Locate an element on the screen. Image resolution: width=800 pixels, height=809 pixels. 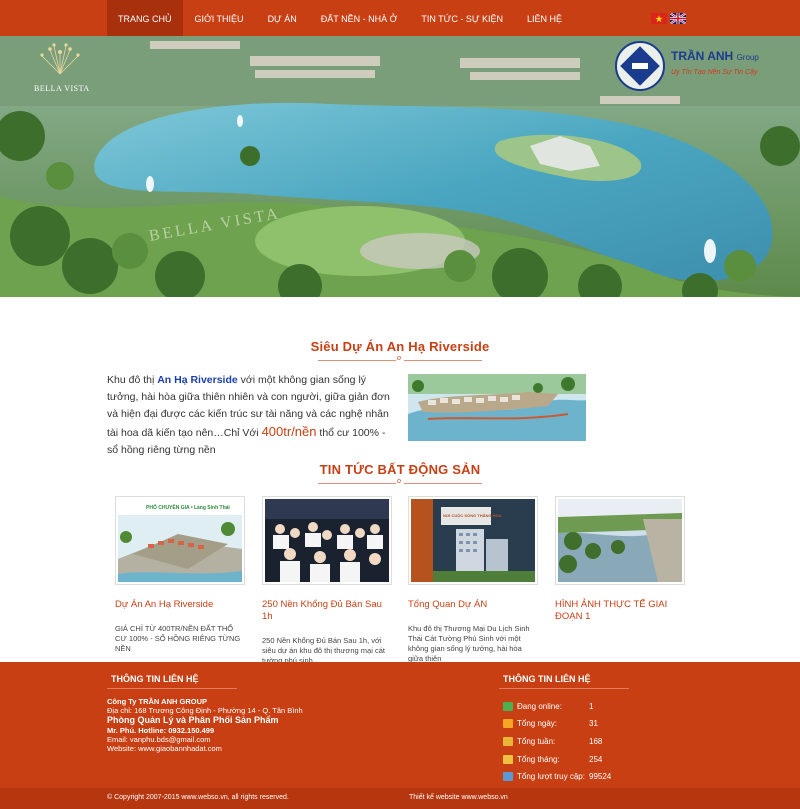
company-name: TRẦN ANH Group is located at coordinates (715, 56).